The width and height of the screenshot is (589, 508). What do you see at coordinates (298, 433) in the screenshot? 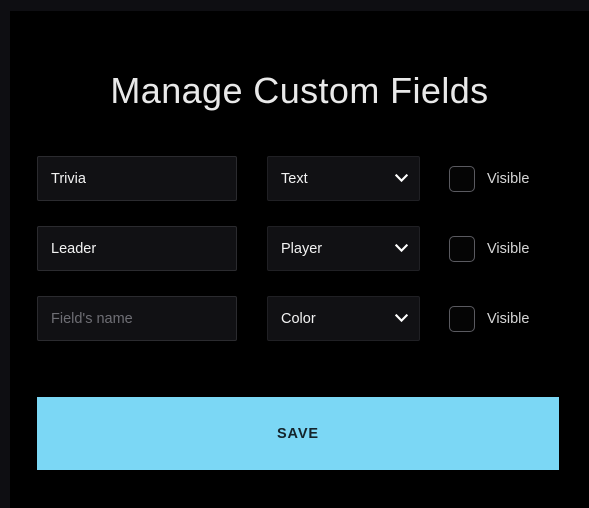
I see `save-button: SAVE` at bounding box center [298, 433].